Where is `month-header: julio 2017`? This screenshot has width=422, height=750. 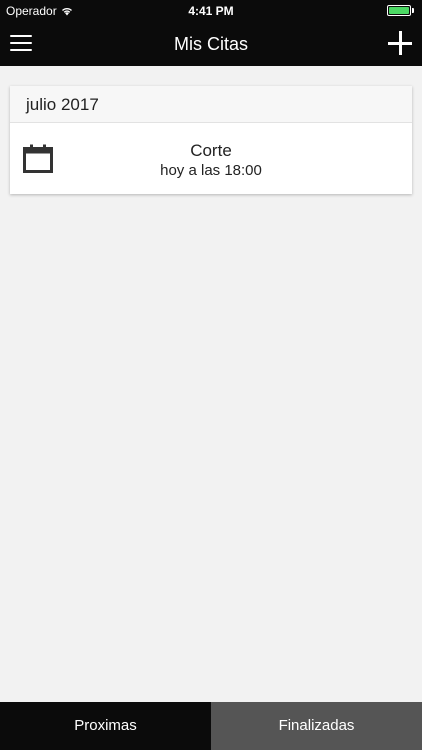 month-header: julio 2017 is located at coordinates (211, 104).